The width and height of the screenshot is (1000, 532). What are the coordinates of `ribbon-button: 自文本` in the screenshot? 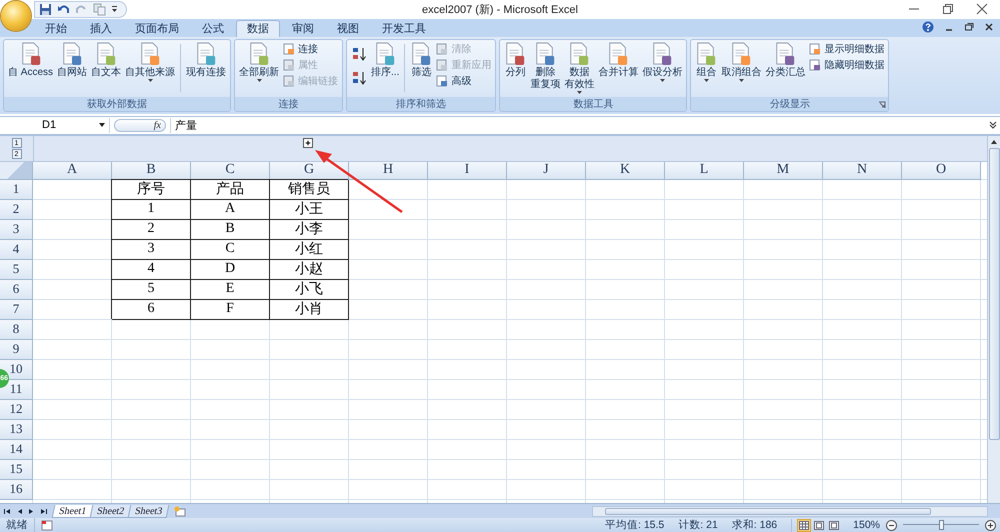 It's located at (106, 60).